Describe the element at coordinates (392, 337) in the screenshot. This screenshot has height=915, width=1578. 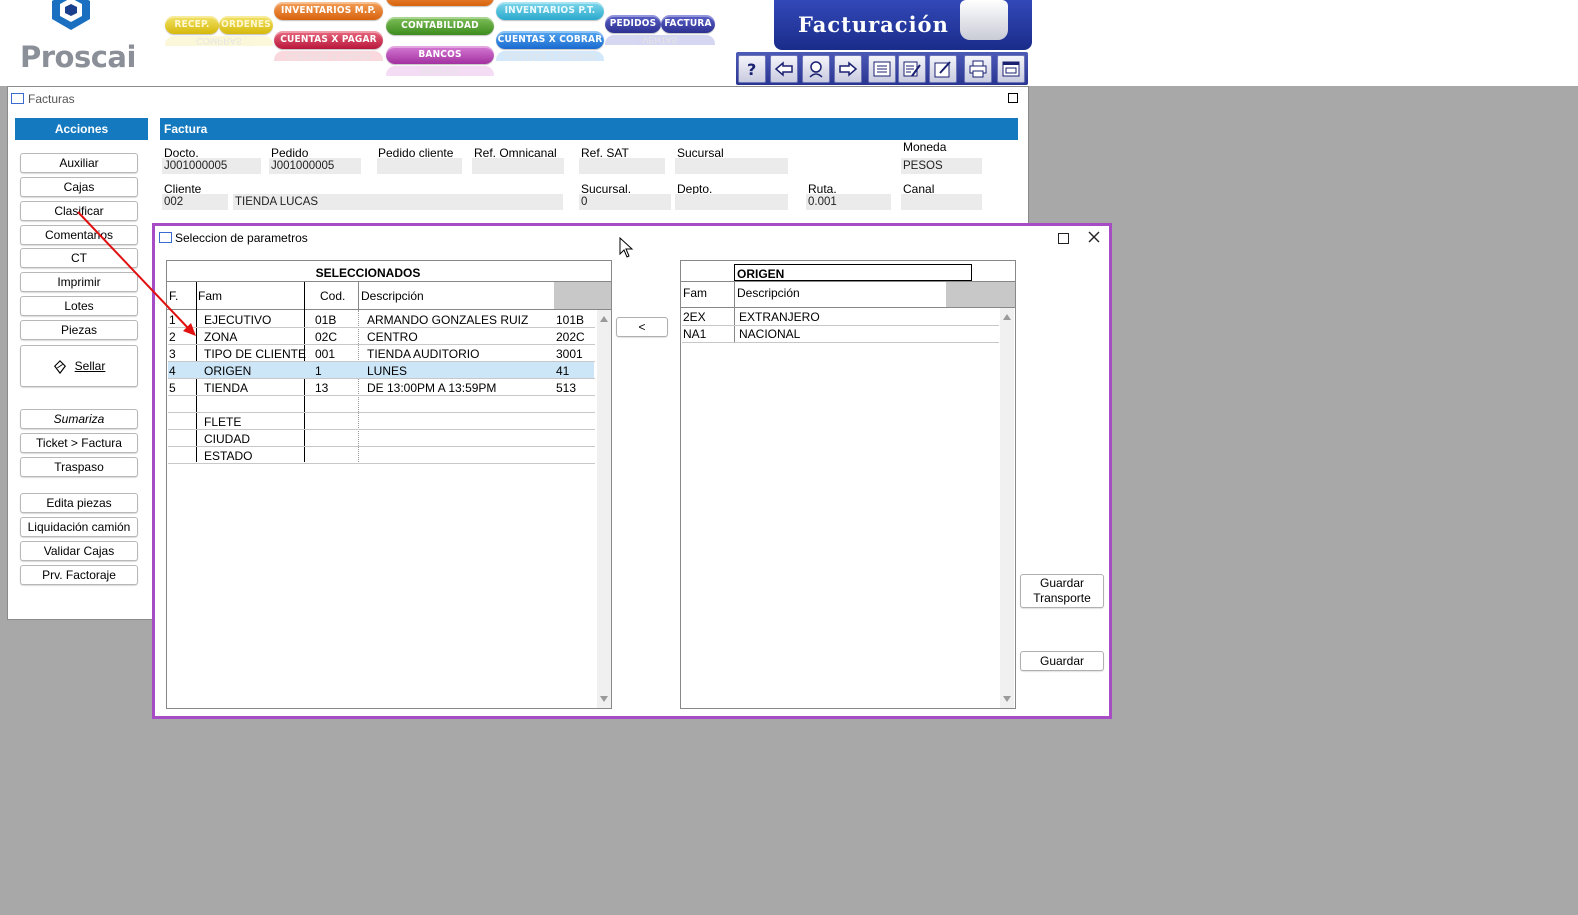
I see `grid-cell-desc: CENTRO` at that location.